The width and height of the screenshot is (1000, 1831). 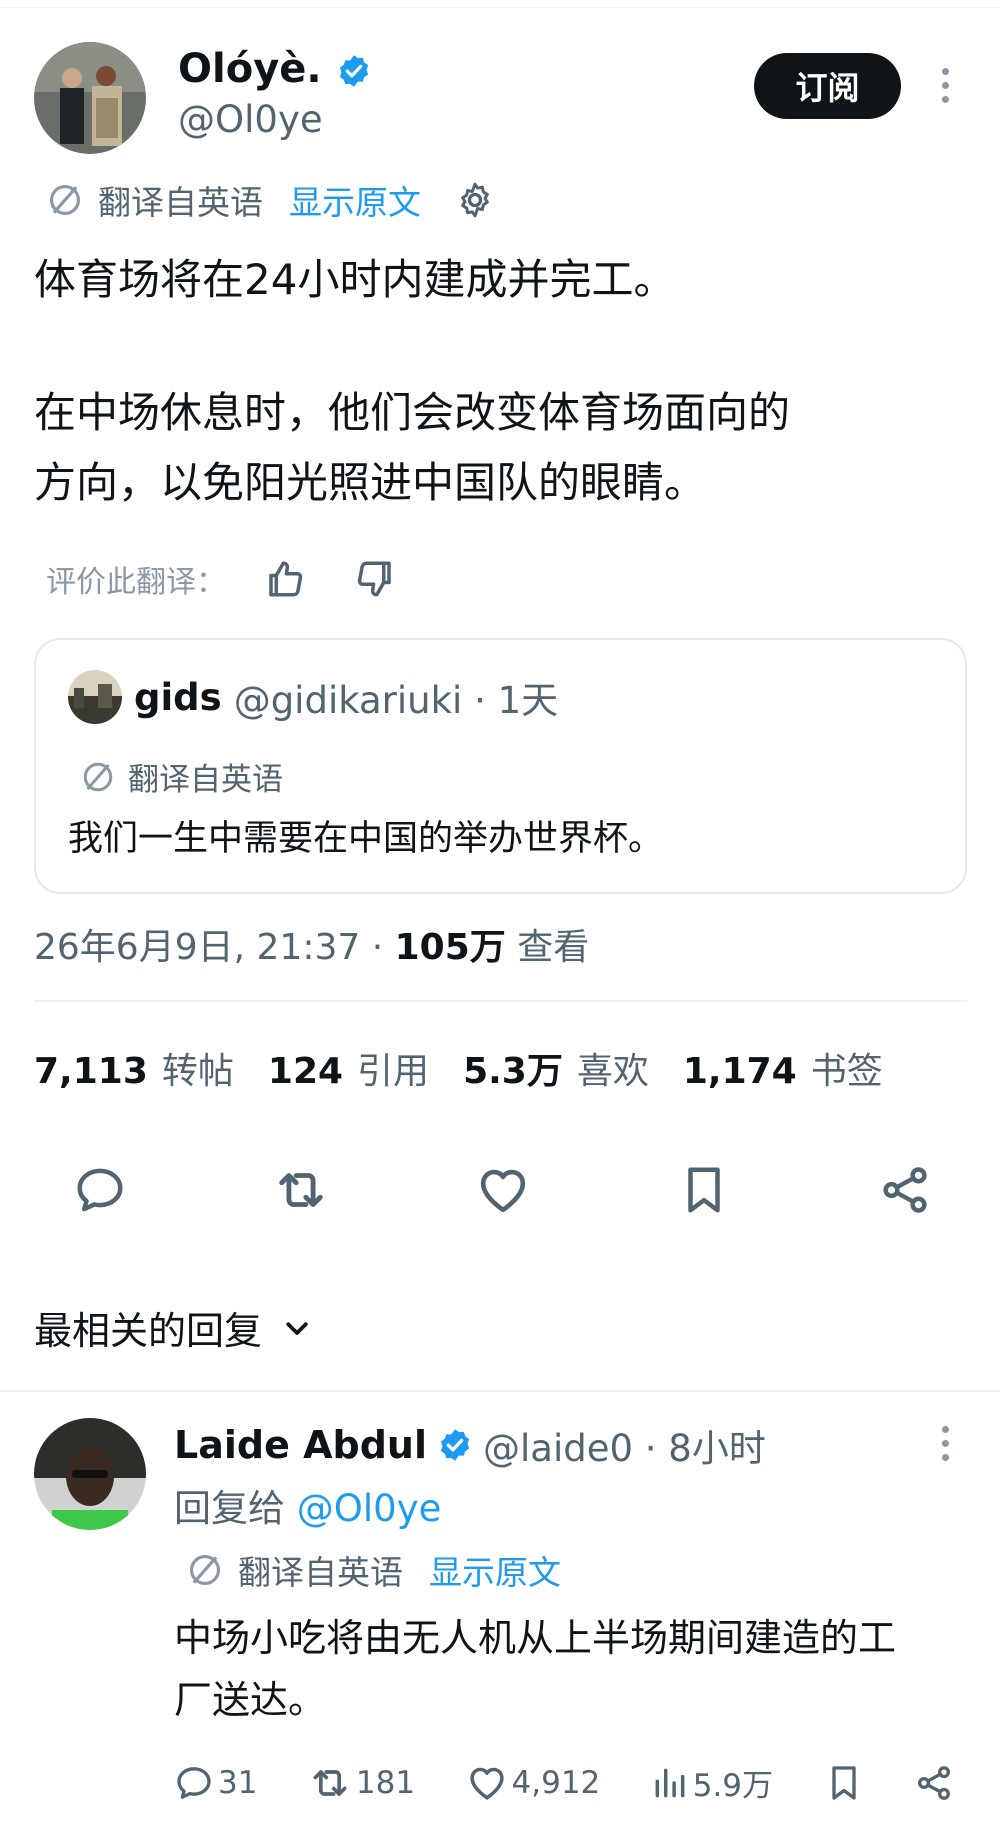 I want to click on quote-author-handle: @gidikariuki · 1天, so click(x=396, y=697).